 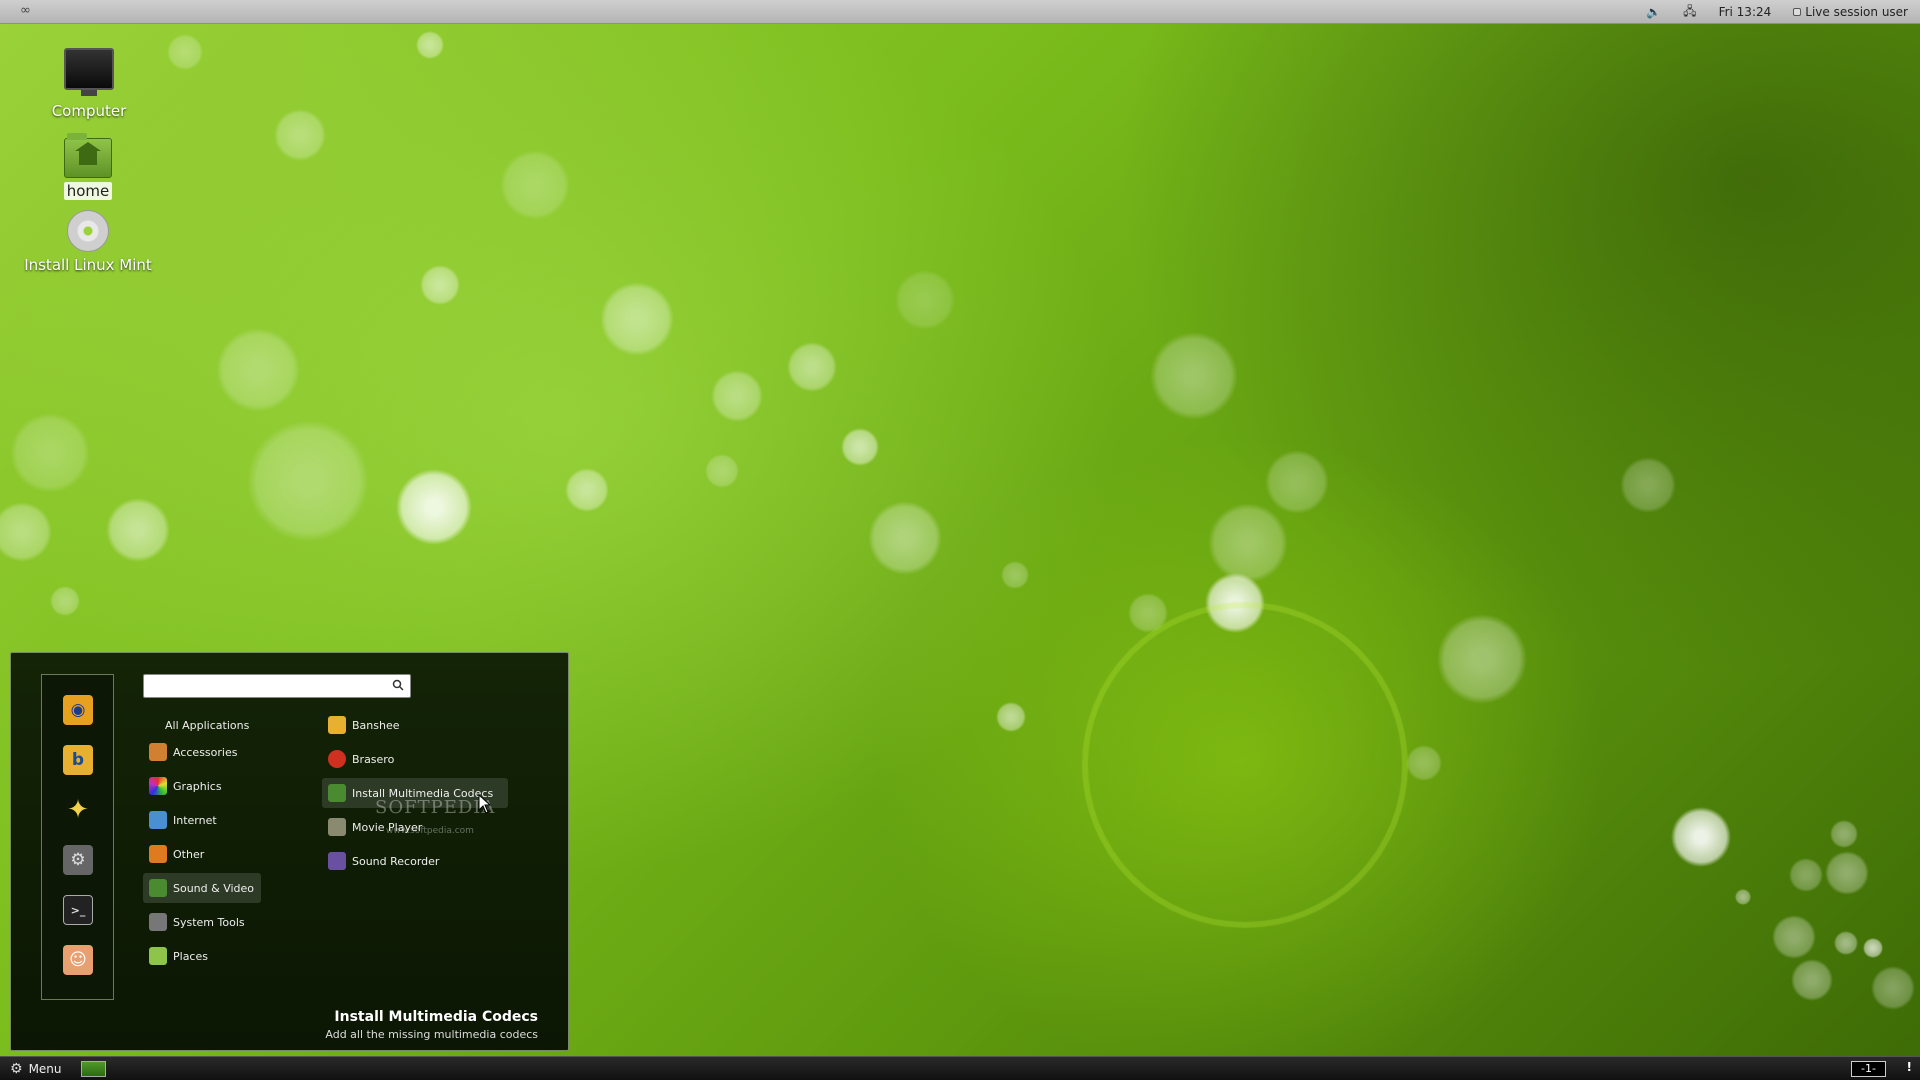 I want to click on session-indicator: Live session user, so click(x=1850, y=12).